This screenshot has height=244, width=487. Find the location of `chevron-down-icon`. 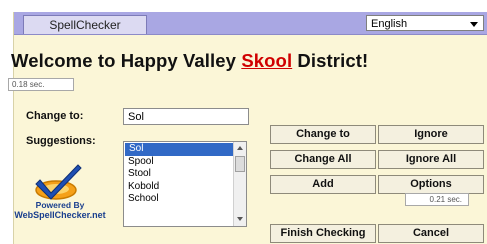

chevron-down-icon is located at coordinates (474, 24).